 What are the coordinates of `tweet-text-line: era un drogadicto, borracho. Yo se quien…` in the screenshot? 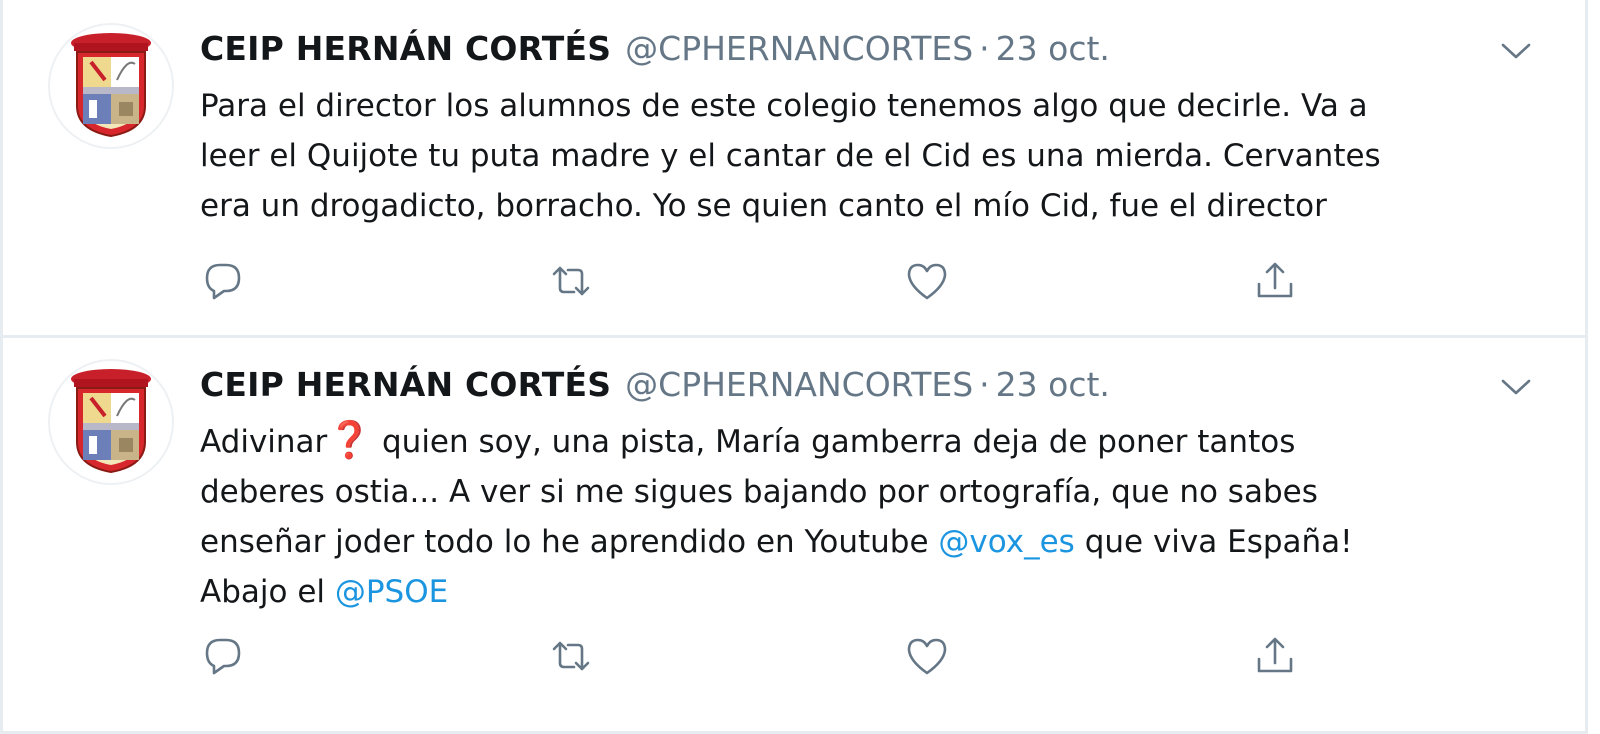 It's located at (763, 206).